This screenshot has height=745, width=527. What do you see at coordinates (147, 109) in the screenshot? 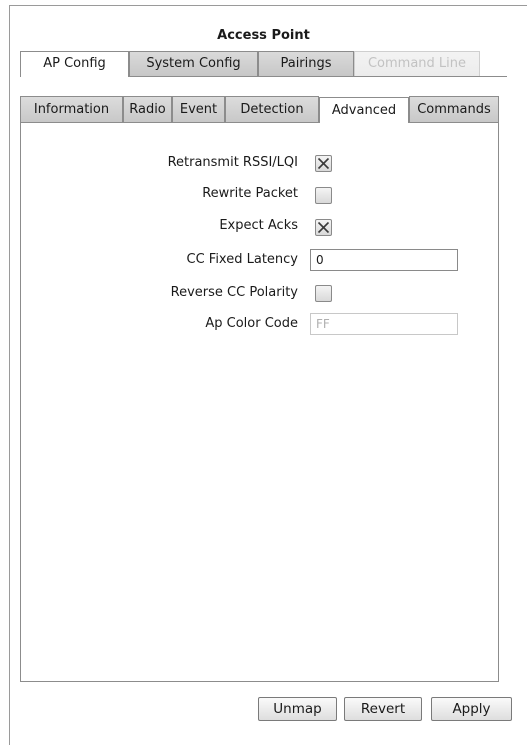
I see `tab-radio: Radio` at bounding box center [147, 109].